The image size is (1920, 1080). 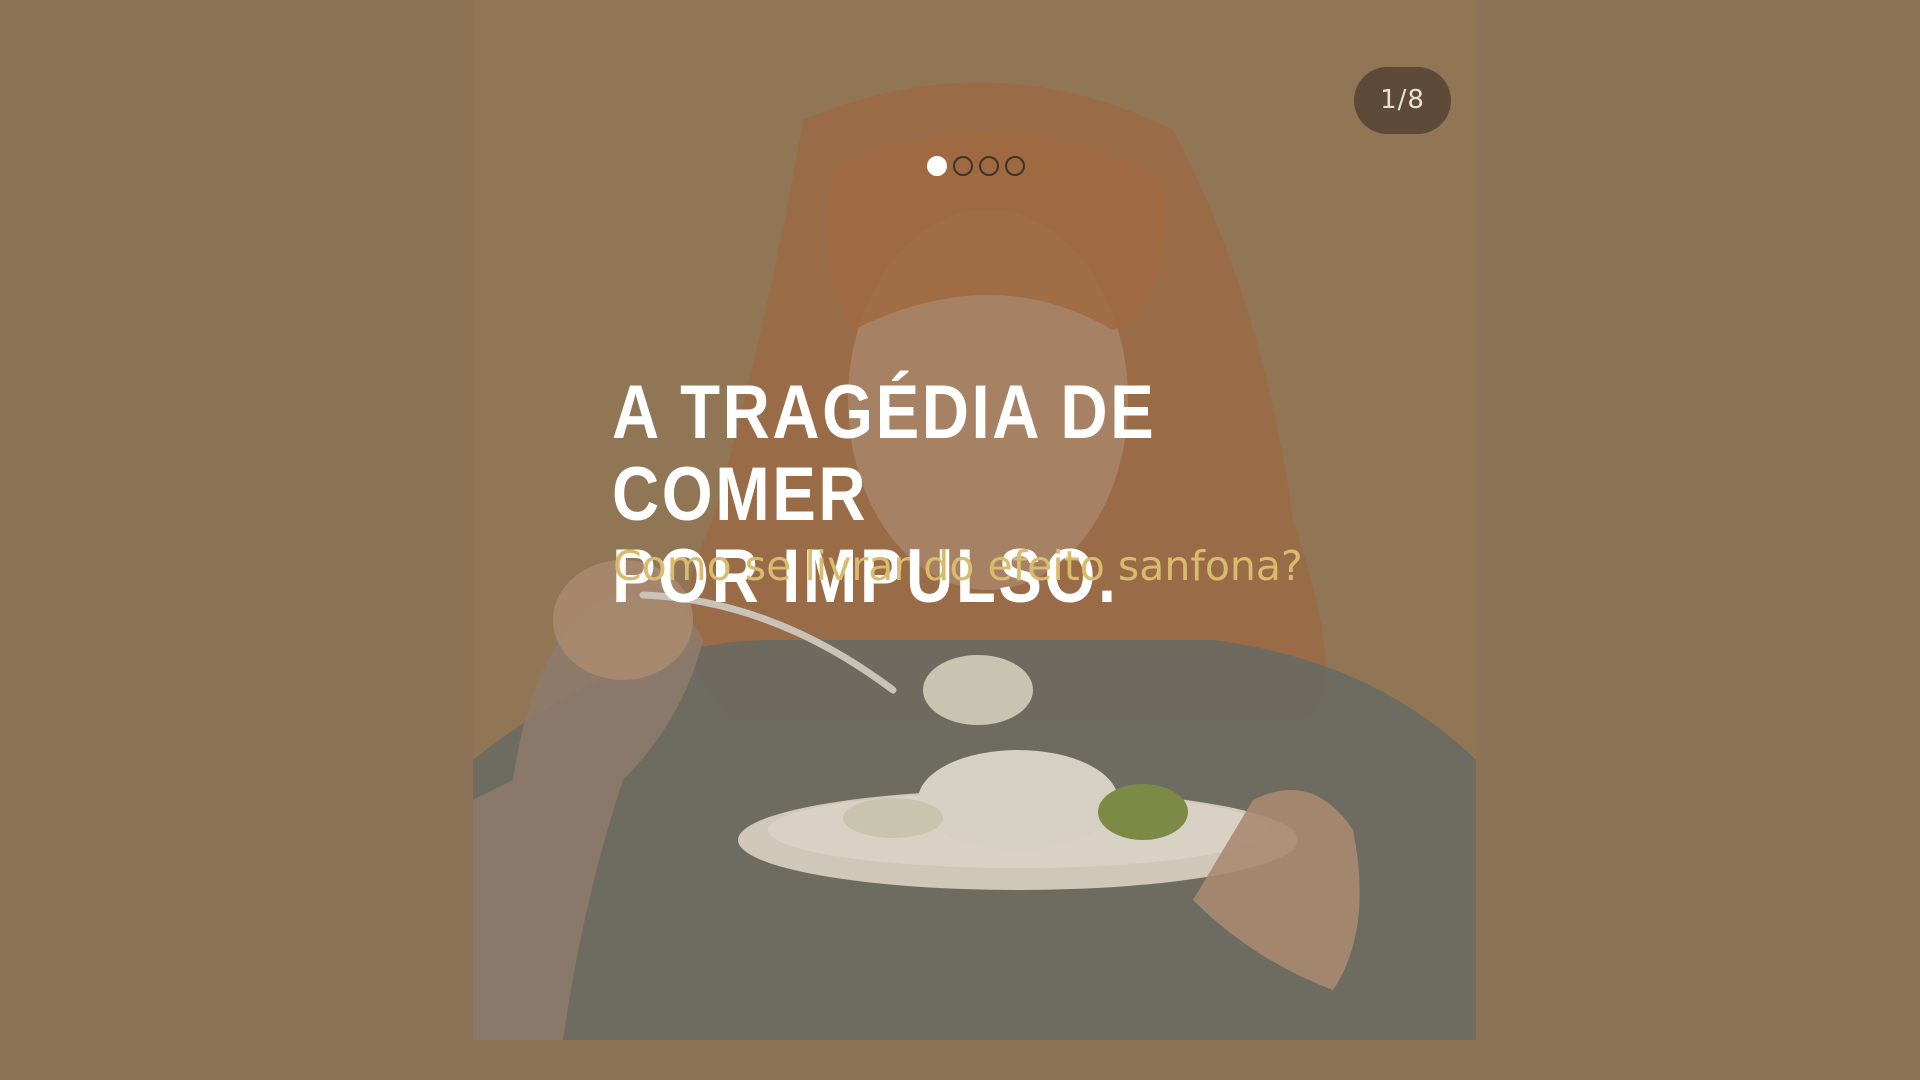 I want to click on slide-subheadline: Como se livrar do efeito sanfona?, so click(x=958, y=566).